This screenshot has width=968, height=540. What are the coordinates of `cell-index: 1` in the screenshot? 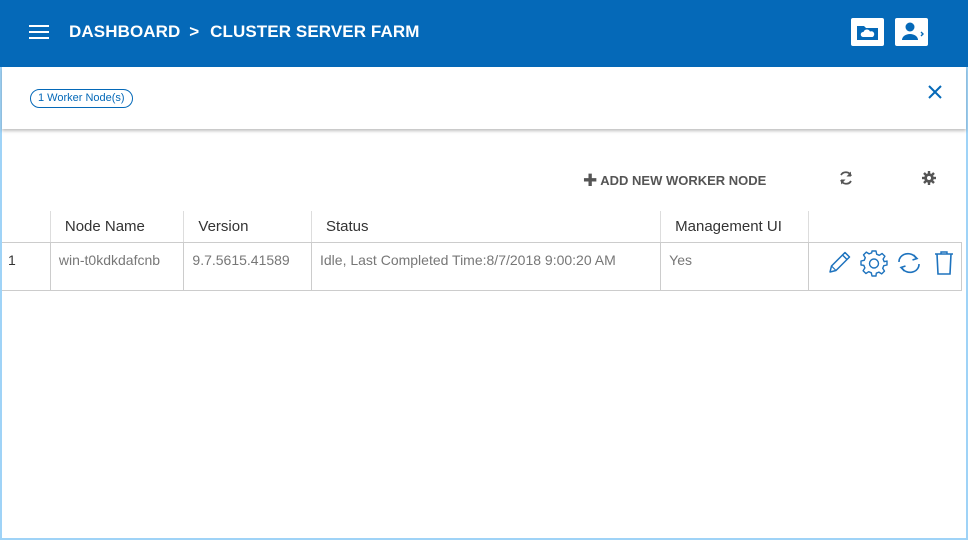 It's located at (26, 266).